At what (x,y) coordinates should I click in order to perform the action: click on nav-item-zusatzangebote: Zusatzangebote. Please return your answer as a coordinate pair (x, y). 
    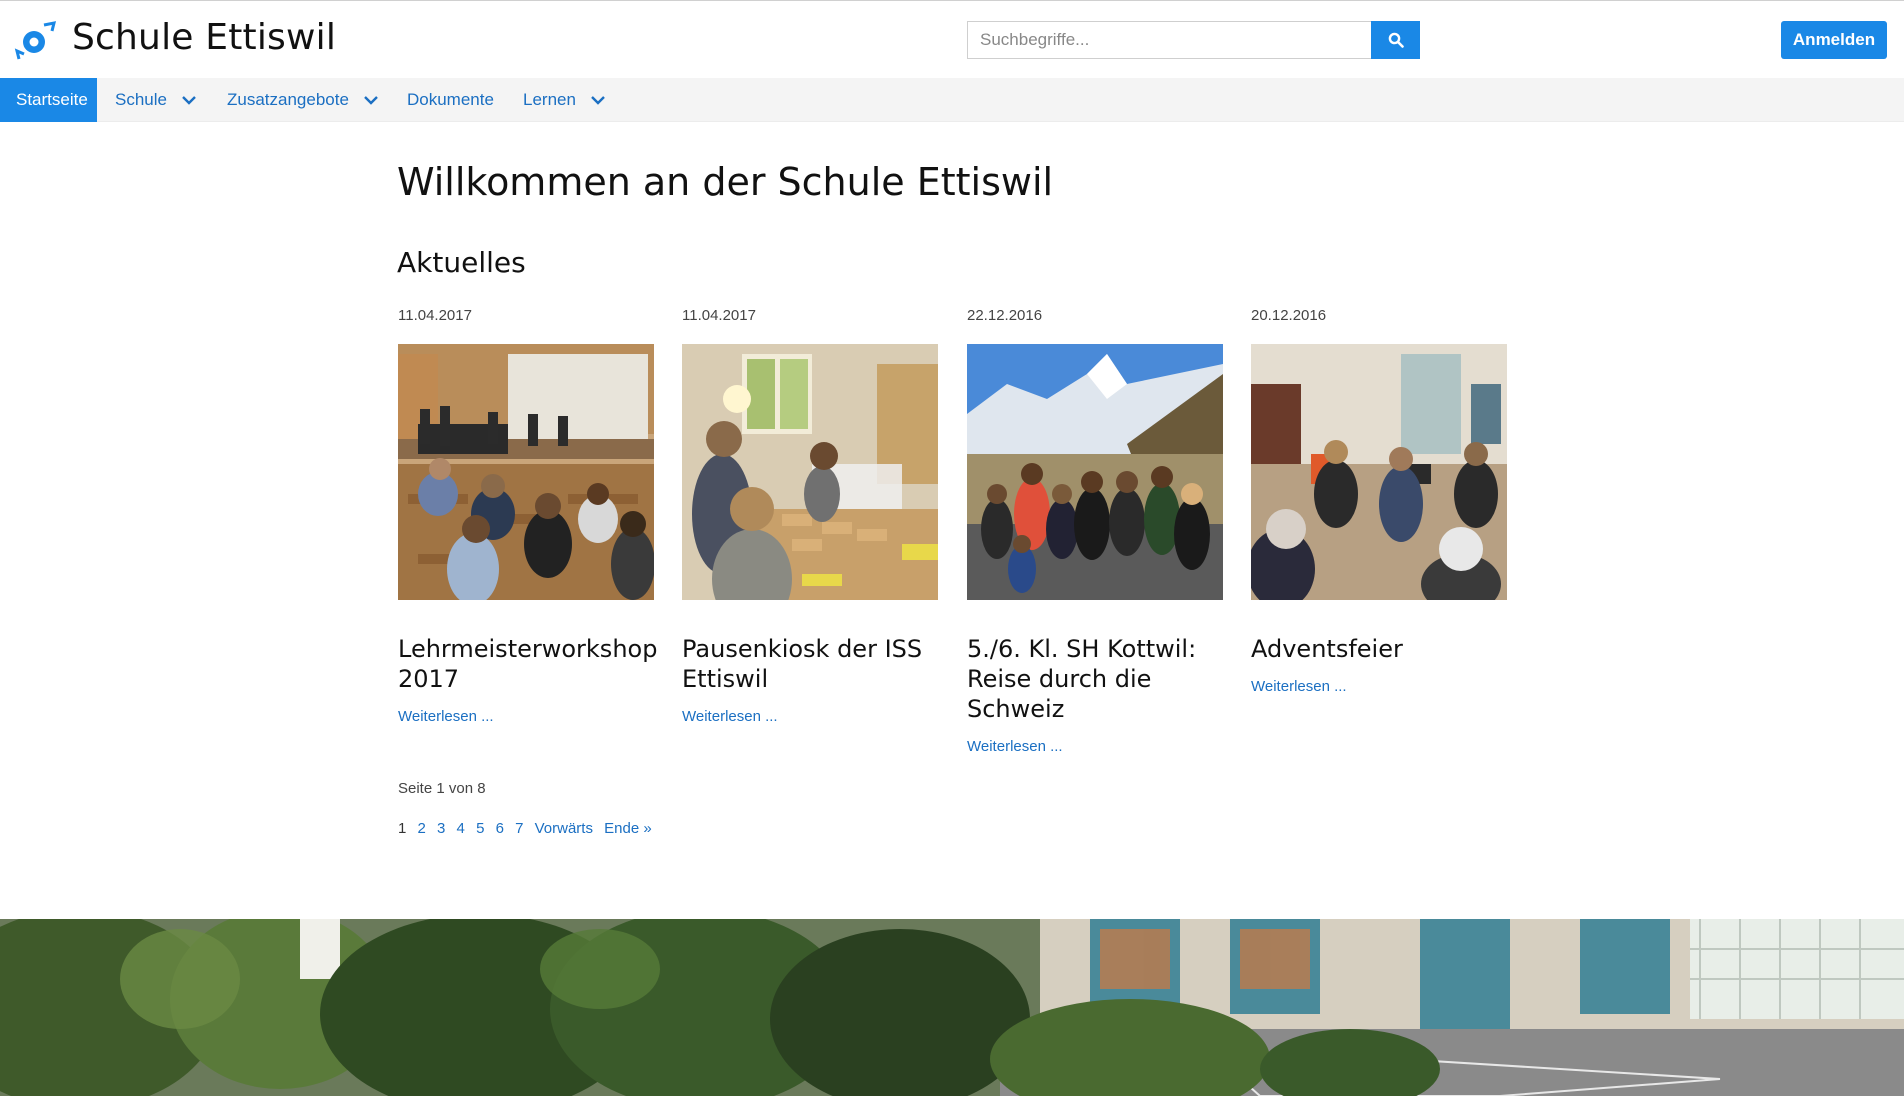
    Looking at the image, I should click on (303, 100).